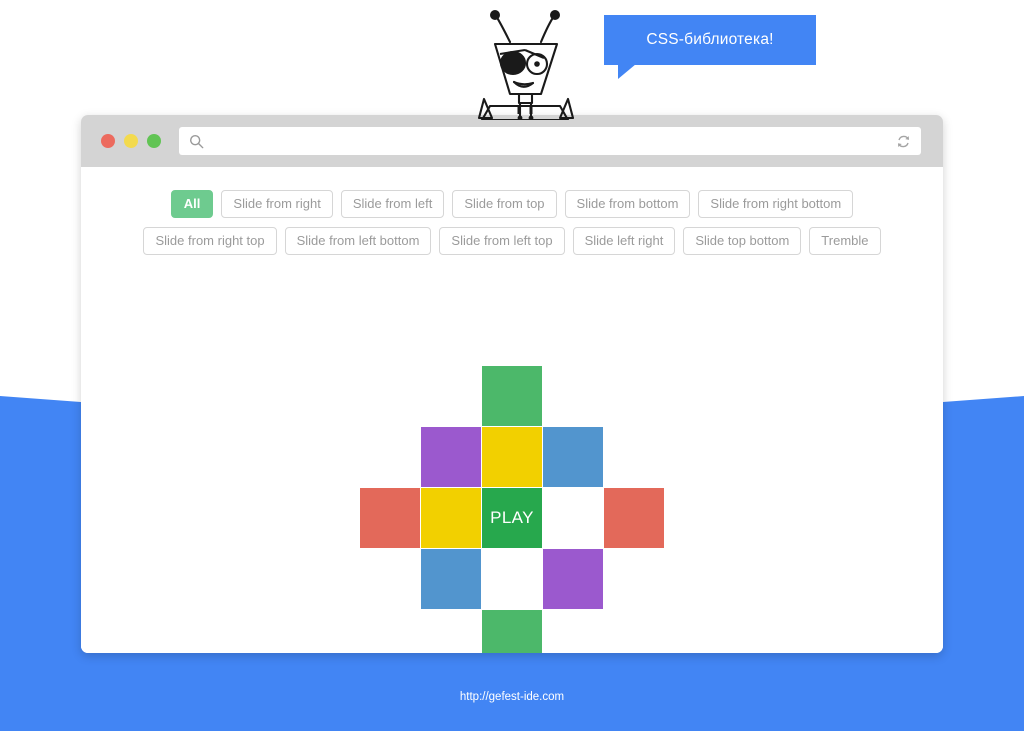 This screenshot has height=731, width=1024. Describe the element at coordinates (502, 241) in the screenshot. I see `filter-button-8: Slide from left top` at that location.